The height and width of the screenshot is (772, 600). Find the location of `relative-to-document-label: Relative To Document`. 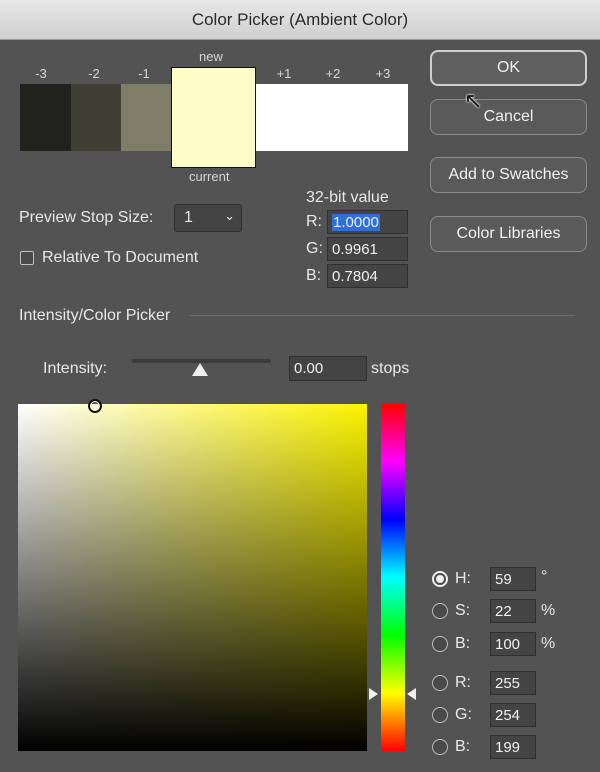

relative-to-document-label: Relative To Document is located at coordinates (120, 257).